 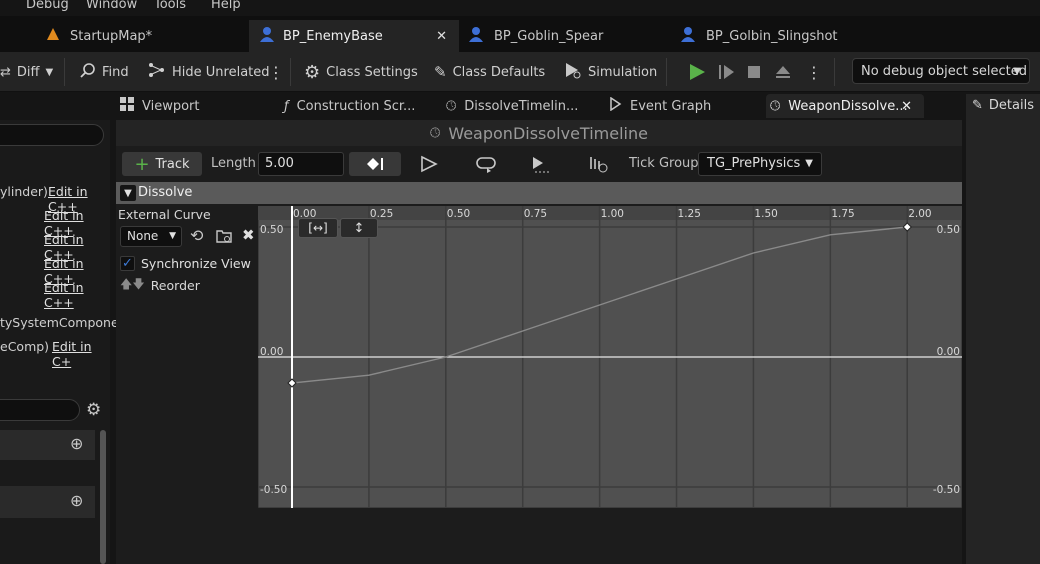 What do you see at coordinates (567, 36) in the screenshot?
I see `tab-bp-goblin-spear: BP_Goblin_Spear` at bounding box center [567, 36].